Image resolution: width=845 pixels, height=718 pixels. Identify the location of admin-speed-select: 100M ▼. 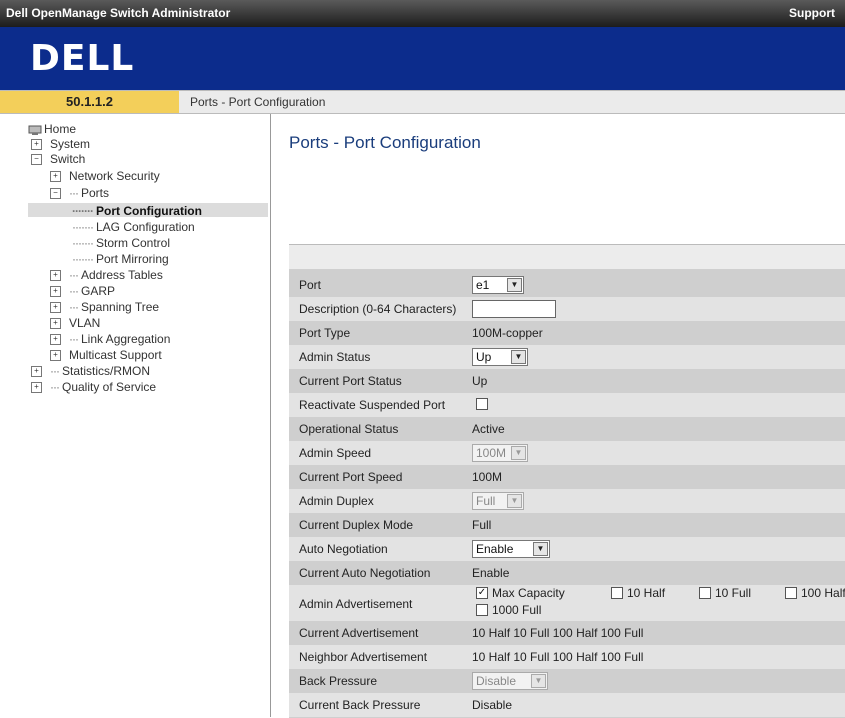
(500, 453).